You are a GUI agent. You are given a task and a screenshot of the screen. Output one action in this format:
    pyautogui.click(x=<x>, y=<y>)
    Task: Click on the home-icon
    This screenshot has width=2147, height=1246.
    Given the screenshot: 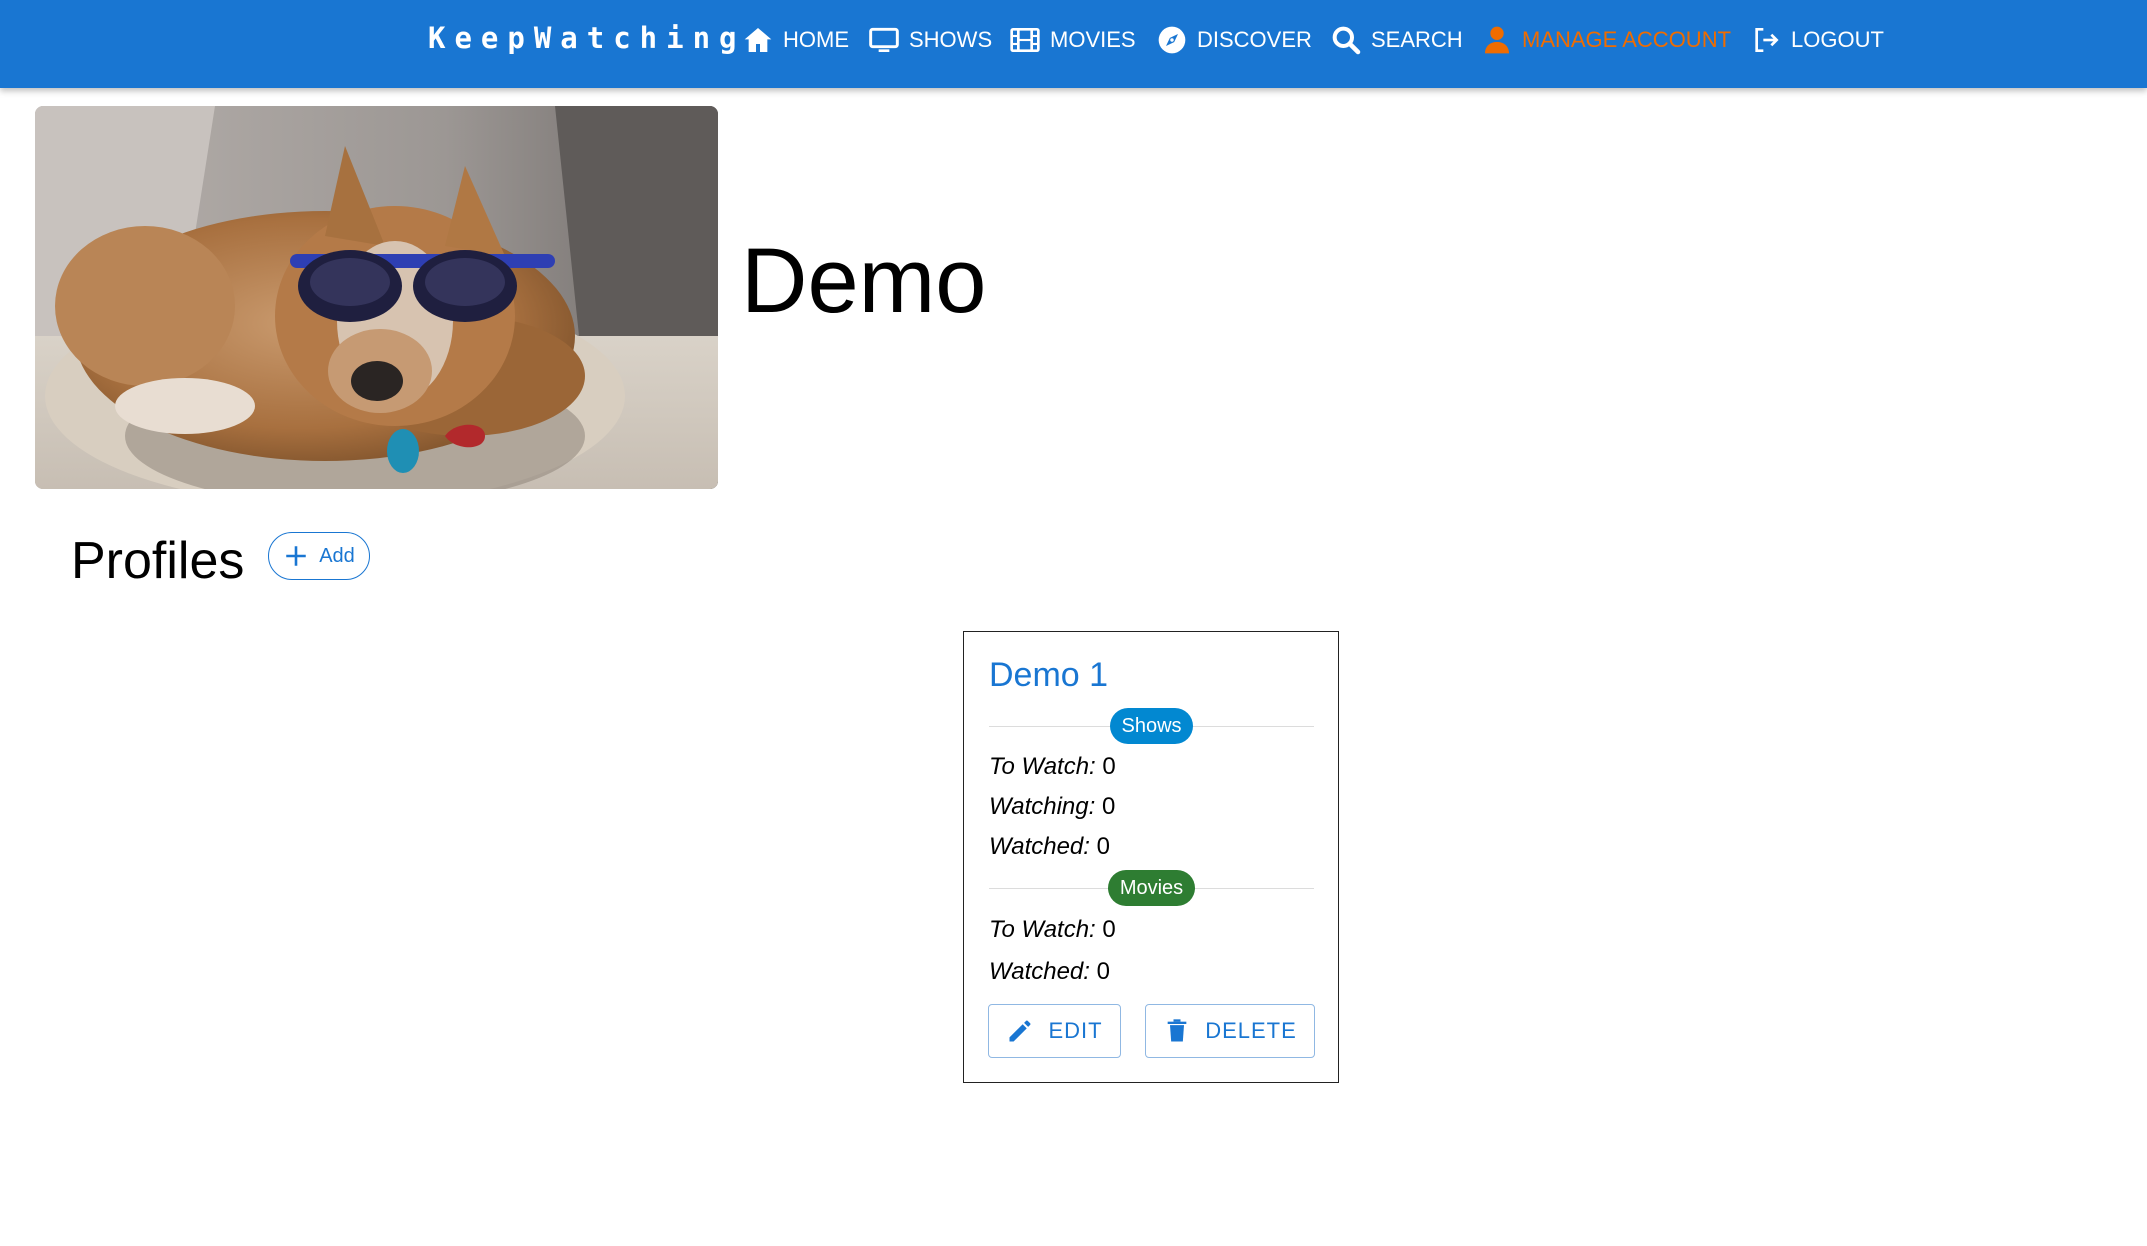 What is the action you would take?
    pyautogui.click(x=758, y=40)
    